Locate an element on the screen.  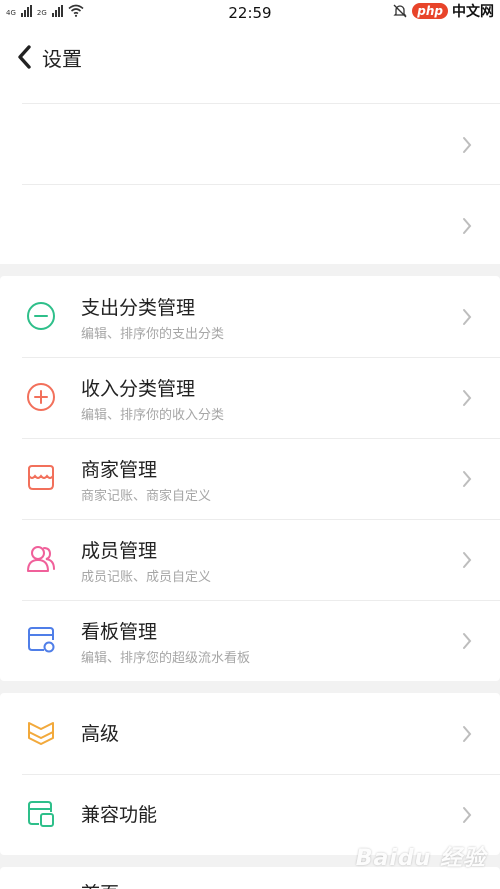
row-title: 高级 is located at coordinates (100, 734).